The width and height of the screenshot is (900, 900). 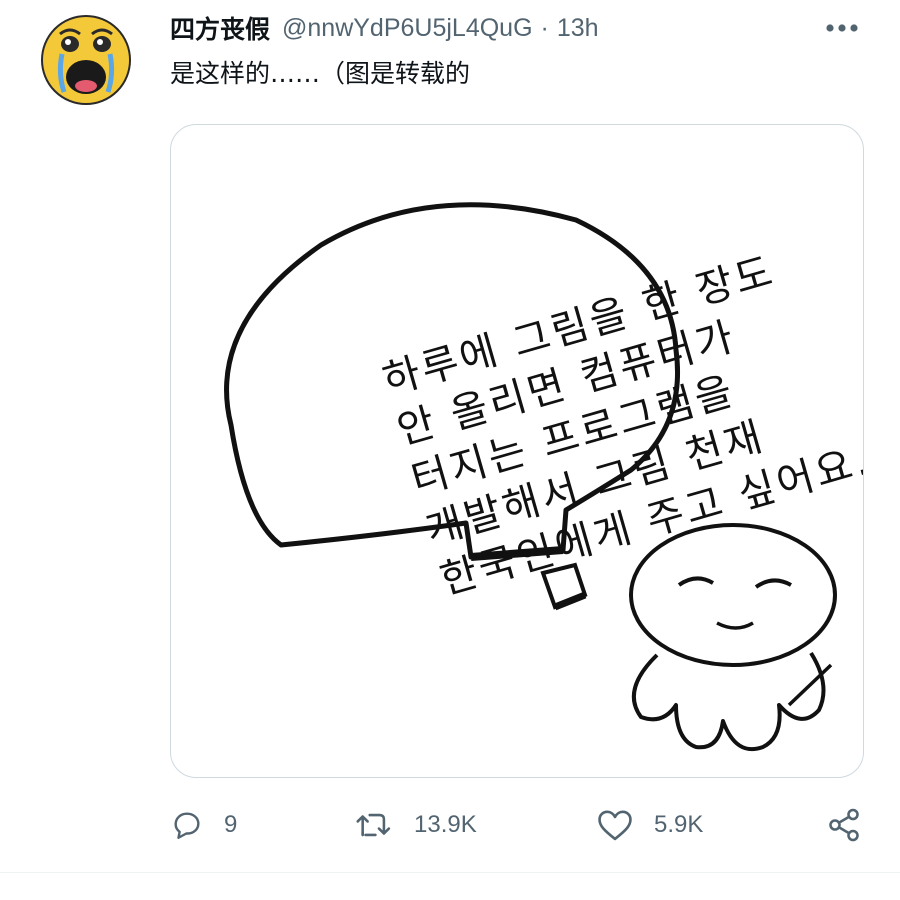 What do you see at coordinates (231, 824) in the screenshot?
I see `reply-count: 9` at bounding box center [231, 824].